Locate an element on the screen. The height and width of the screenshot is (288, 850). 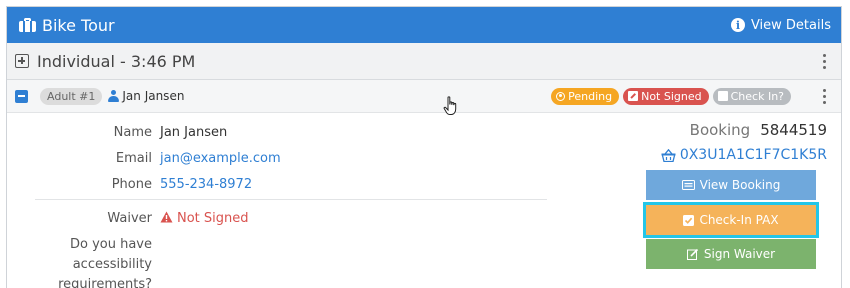
email-link: jan@example.com is located at coordinates (220, 158).